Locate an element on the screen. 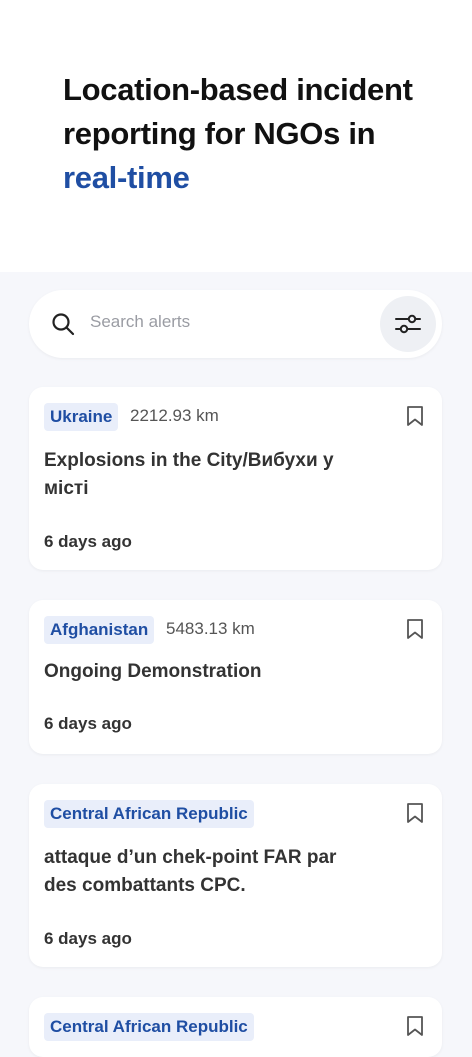  alert-card: Central African Republic is located at coordinates (235, 1027).